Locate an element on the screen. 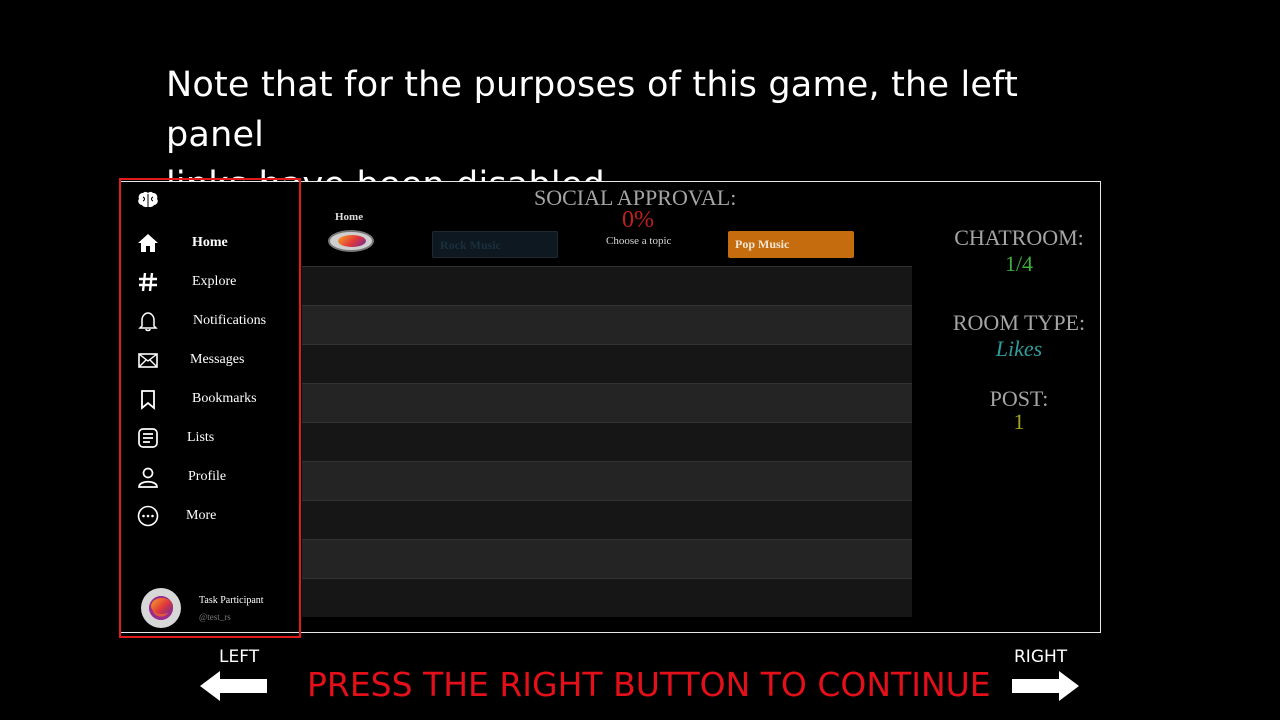  sidebar-item-notifications: Notifications is located at coordinates (210, 321).